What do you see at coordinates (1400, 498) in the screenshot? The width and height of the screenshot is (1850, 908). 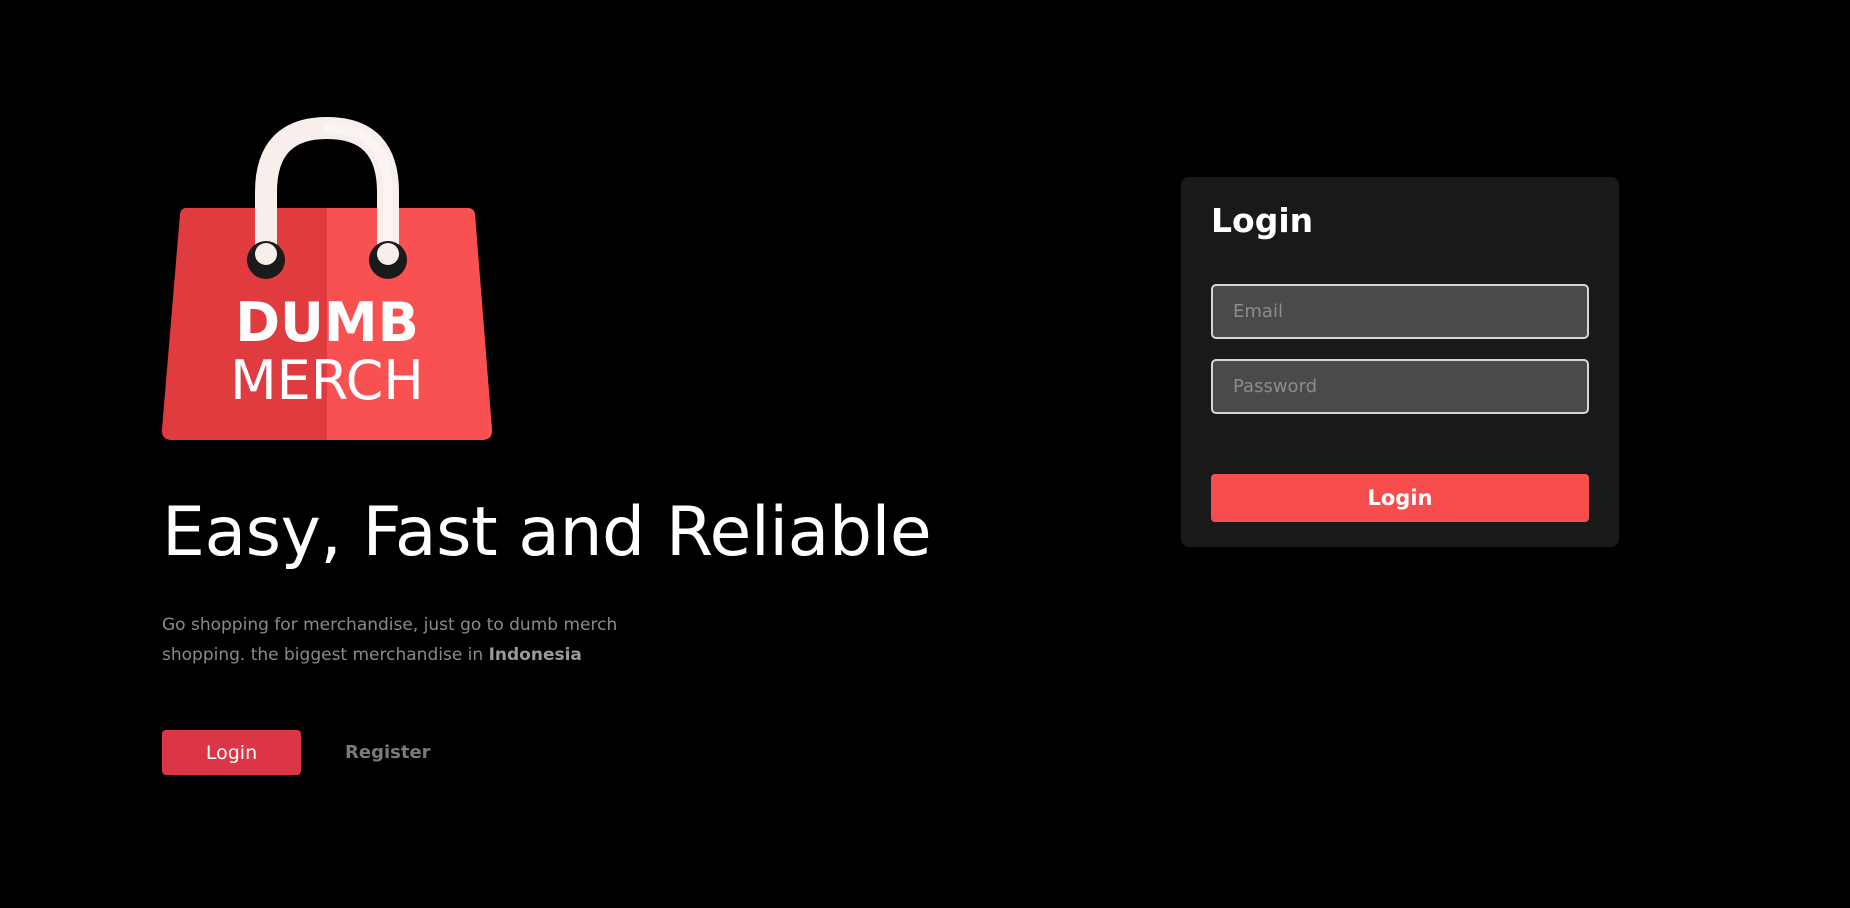 I see `login-submit-button: Login` at bounding box center [1400, 498].